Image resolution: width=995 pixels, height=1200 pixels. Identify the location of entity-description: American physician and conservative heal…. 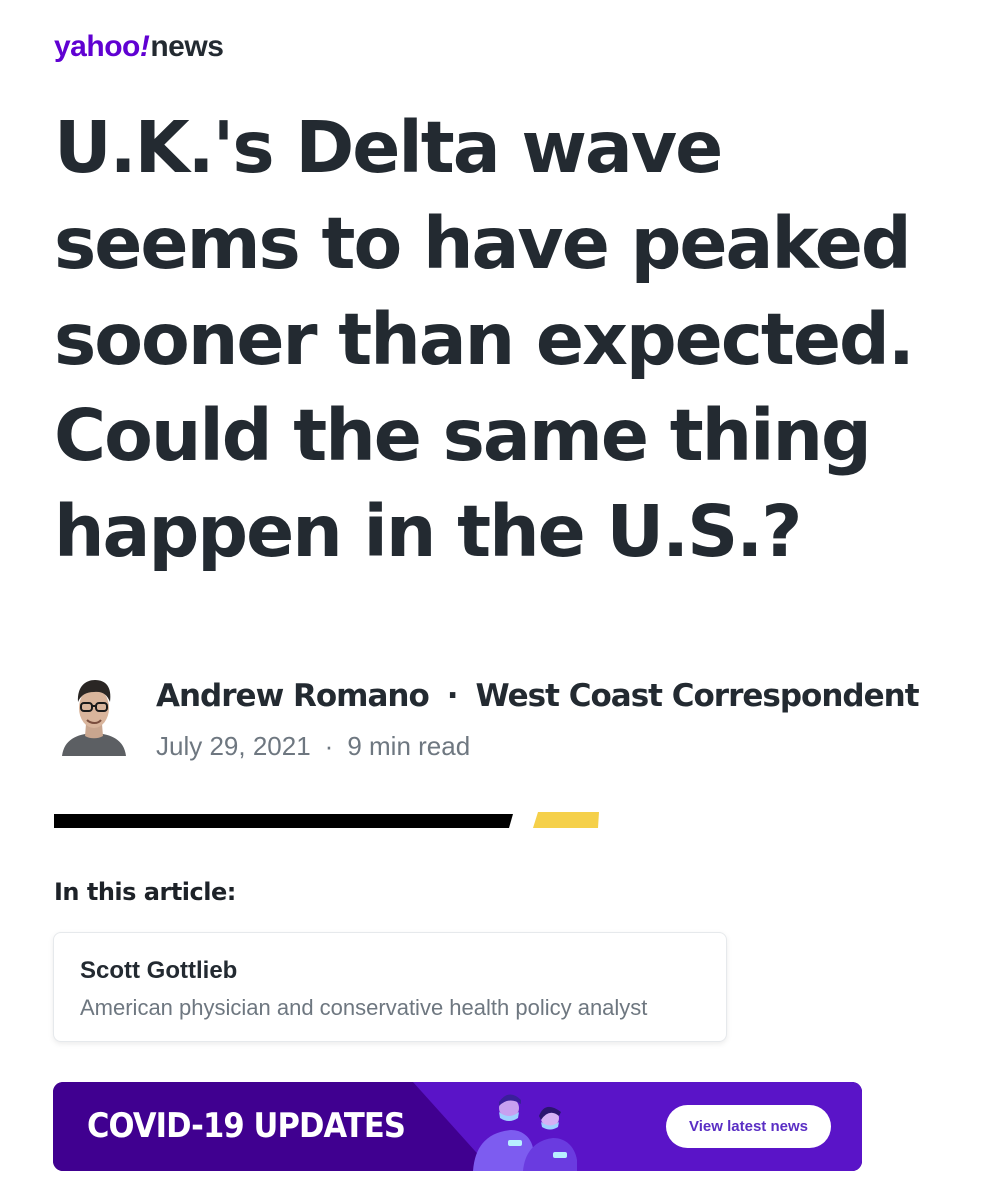
(364, 1007).